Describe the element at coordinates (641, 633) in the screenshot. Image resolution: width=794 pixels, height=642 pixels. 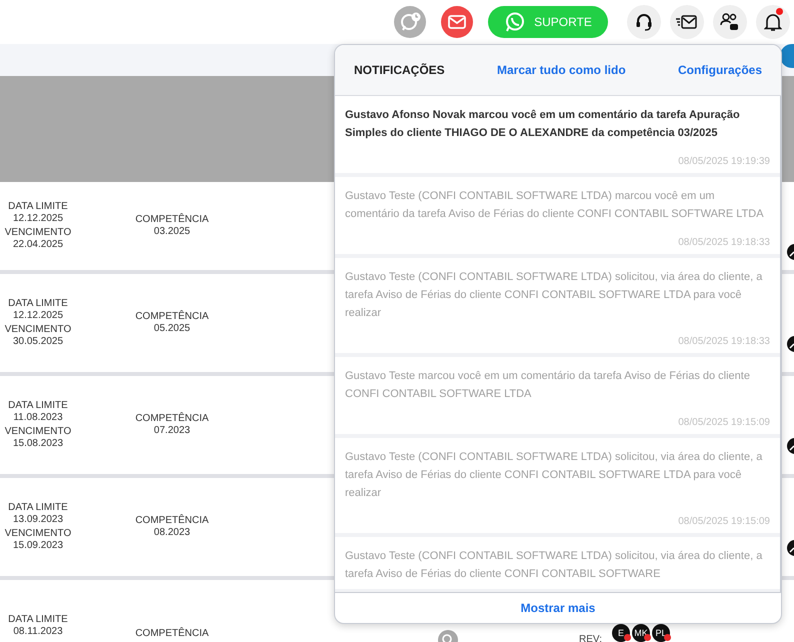
I see `reviewer-avatar: MK` at that location.